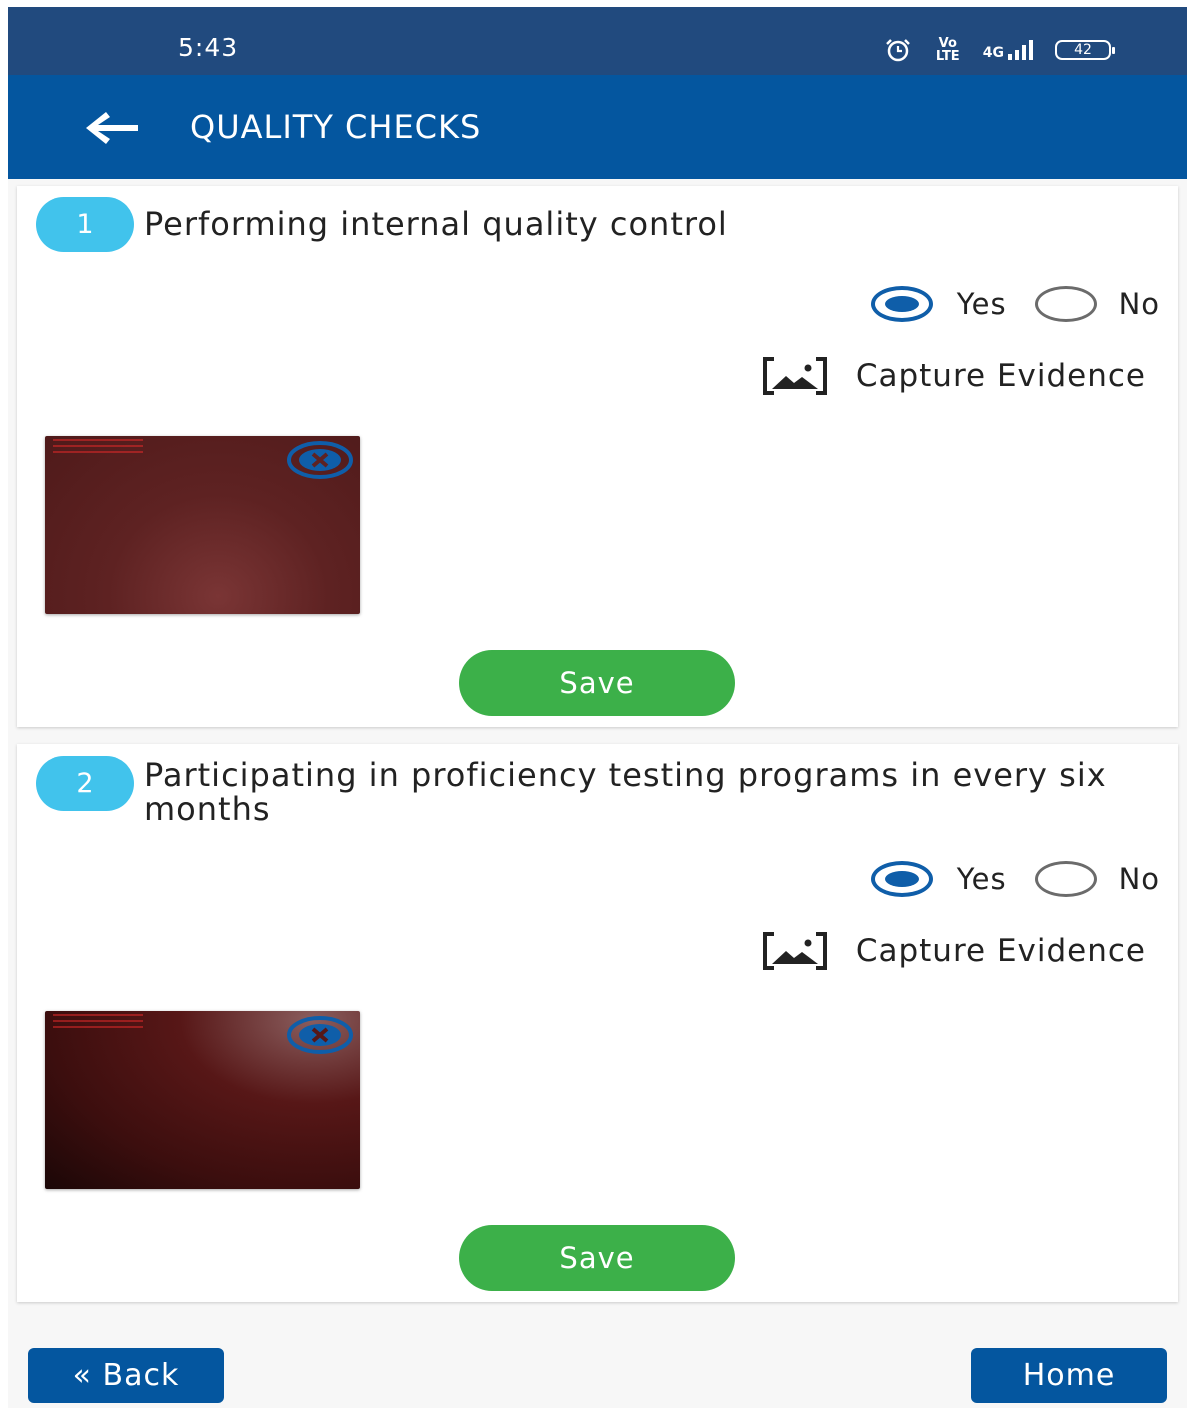  I want to click on status-icons: Vo LTE 4G 42, so click(999, 50).